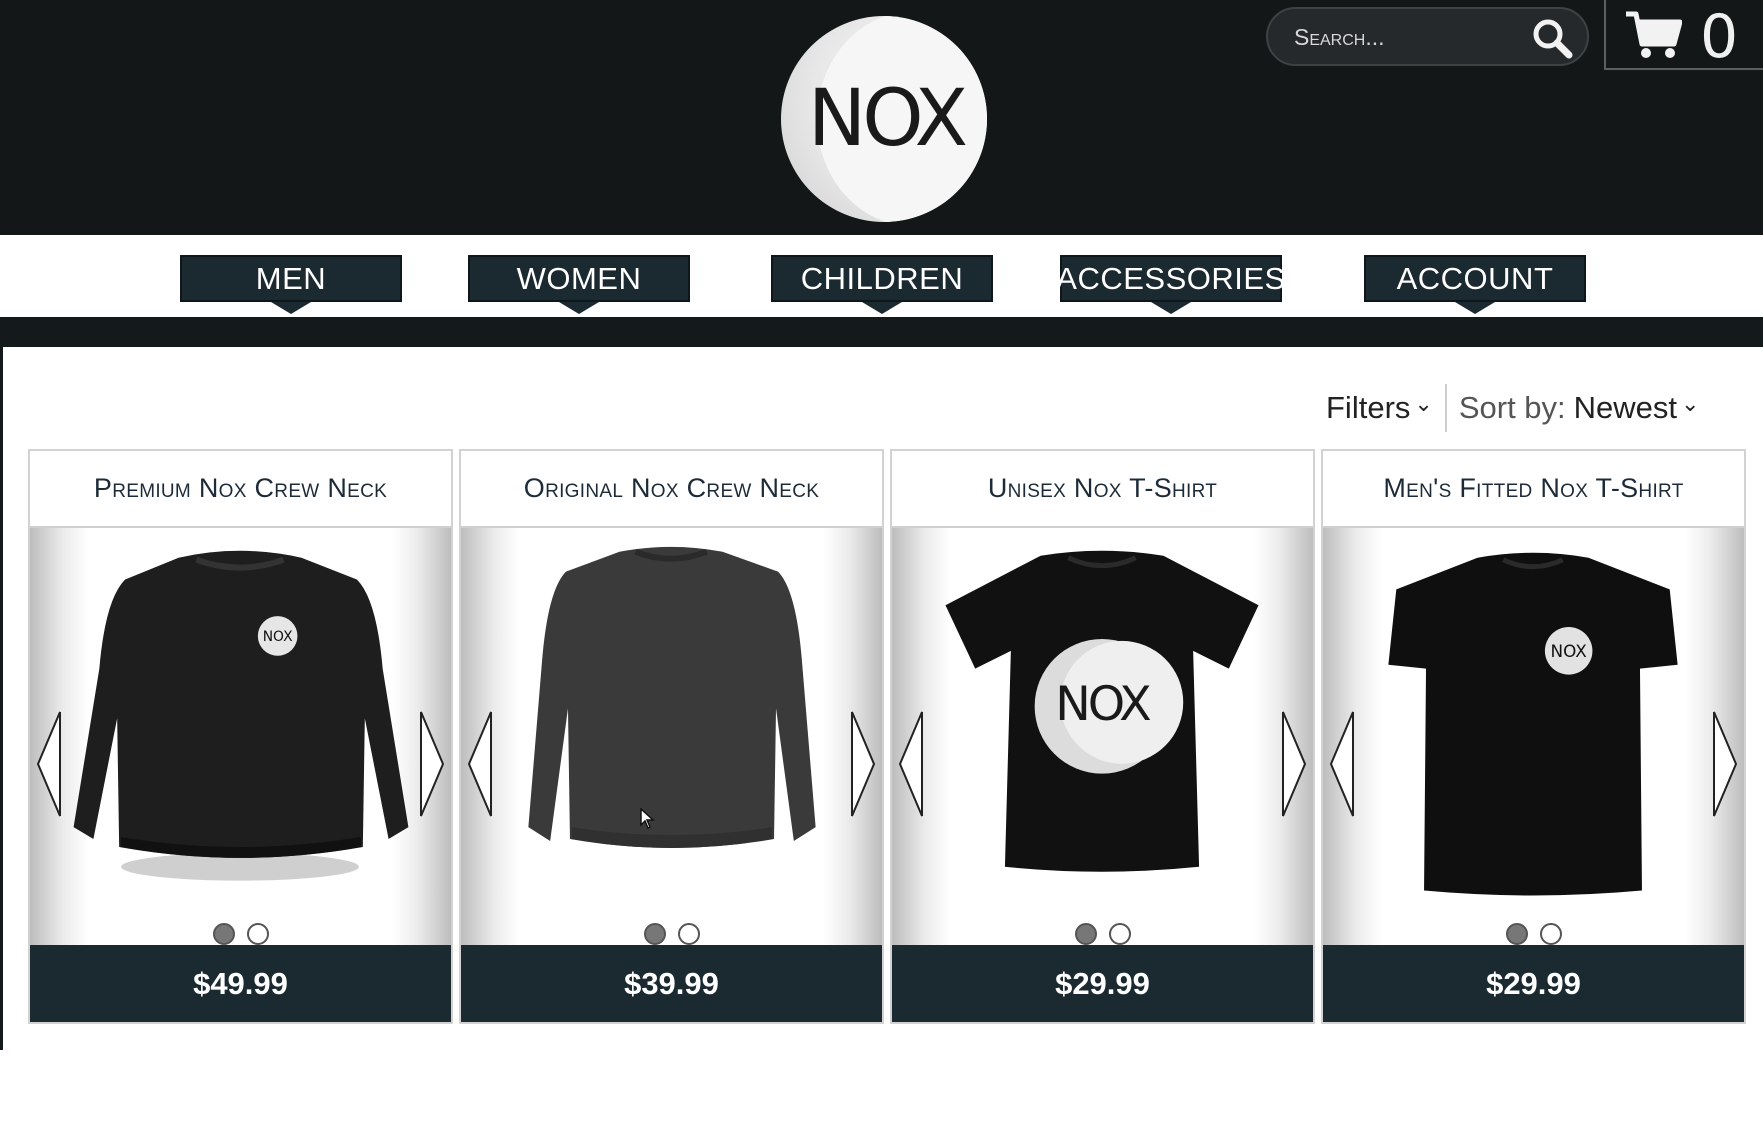 The height and width of the screenshot is (1132, 1763). Describe the element at coordinates (881, 332) in the screenshot. I see `nav-divider-band` at that location.